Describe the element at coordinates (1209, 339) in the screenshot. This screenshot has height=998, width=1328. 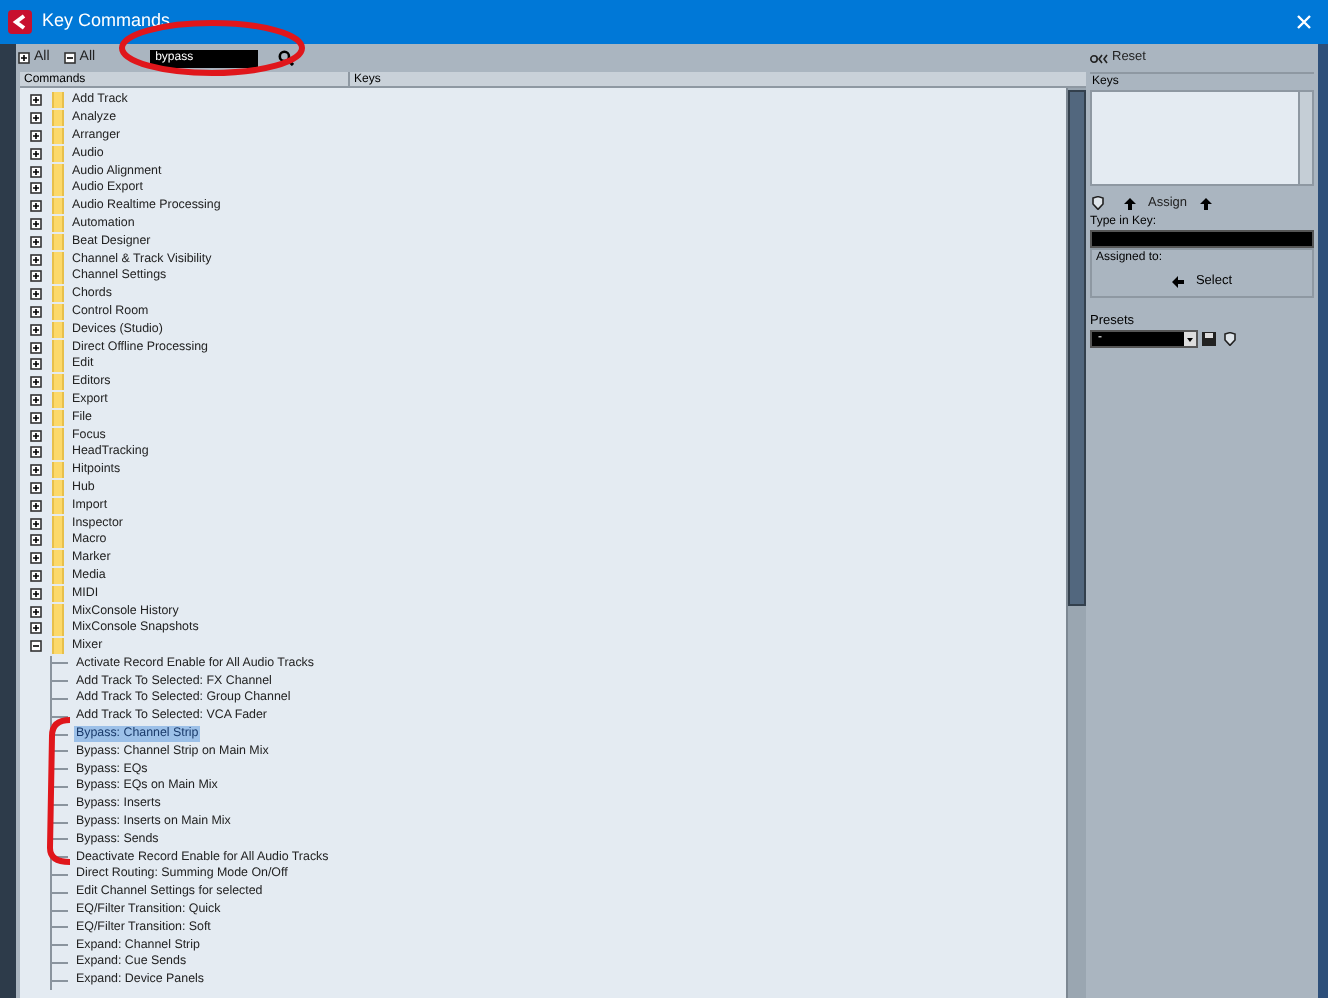
I see `save-icon` at that location.